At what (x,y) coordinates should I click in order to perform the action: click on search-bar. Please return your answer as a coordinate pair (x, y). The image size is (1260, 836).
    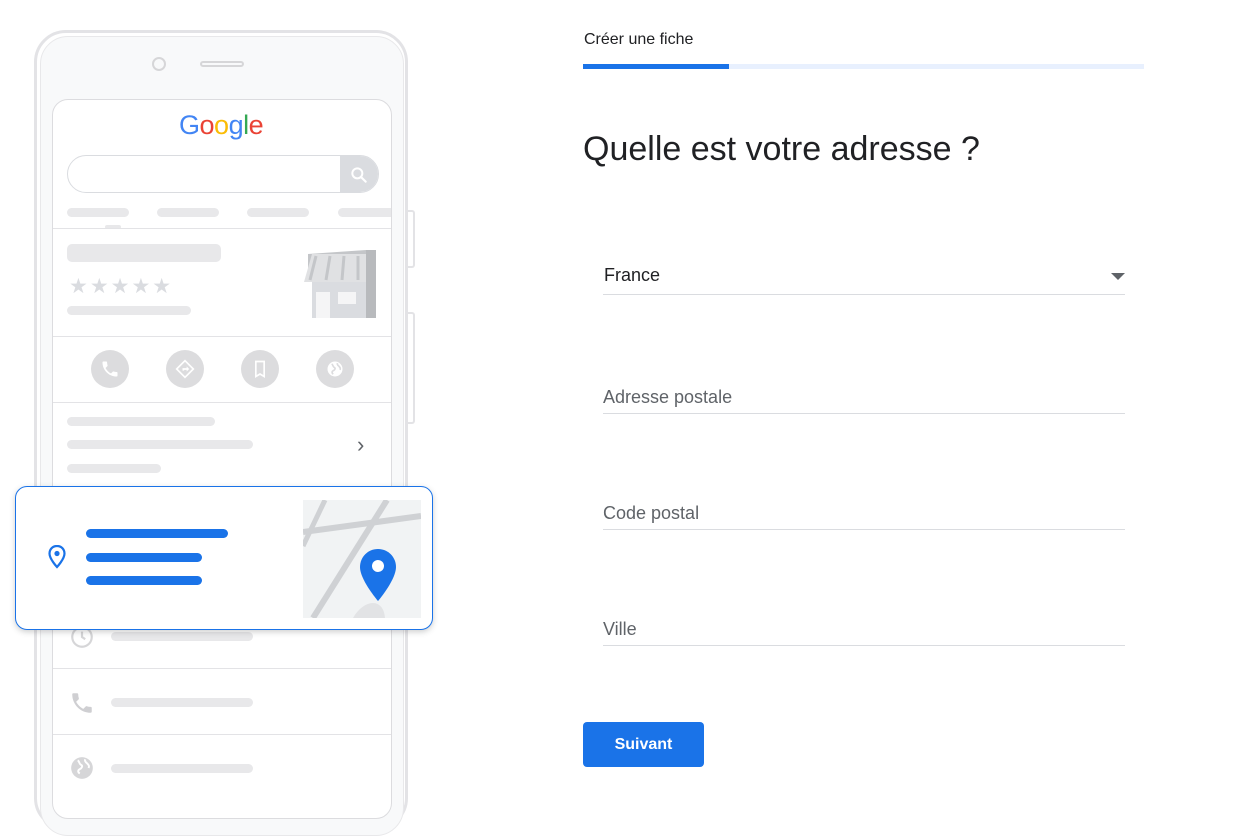
    Looking at the image, I should click on (223, 174).